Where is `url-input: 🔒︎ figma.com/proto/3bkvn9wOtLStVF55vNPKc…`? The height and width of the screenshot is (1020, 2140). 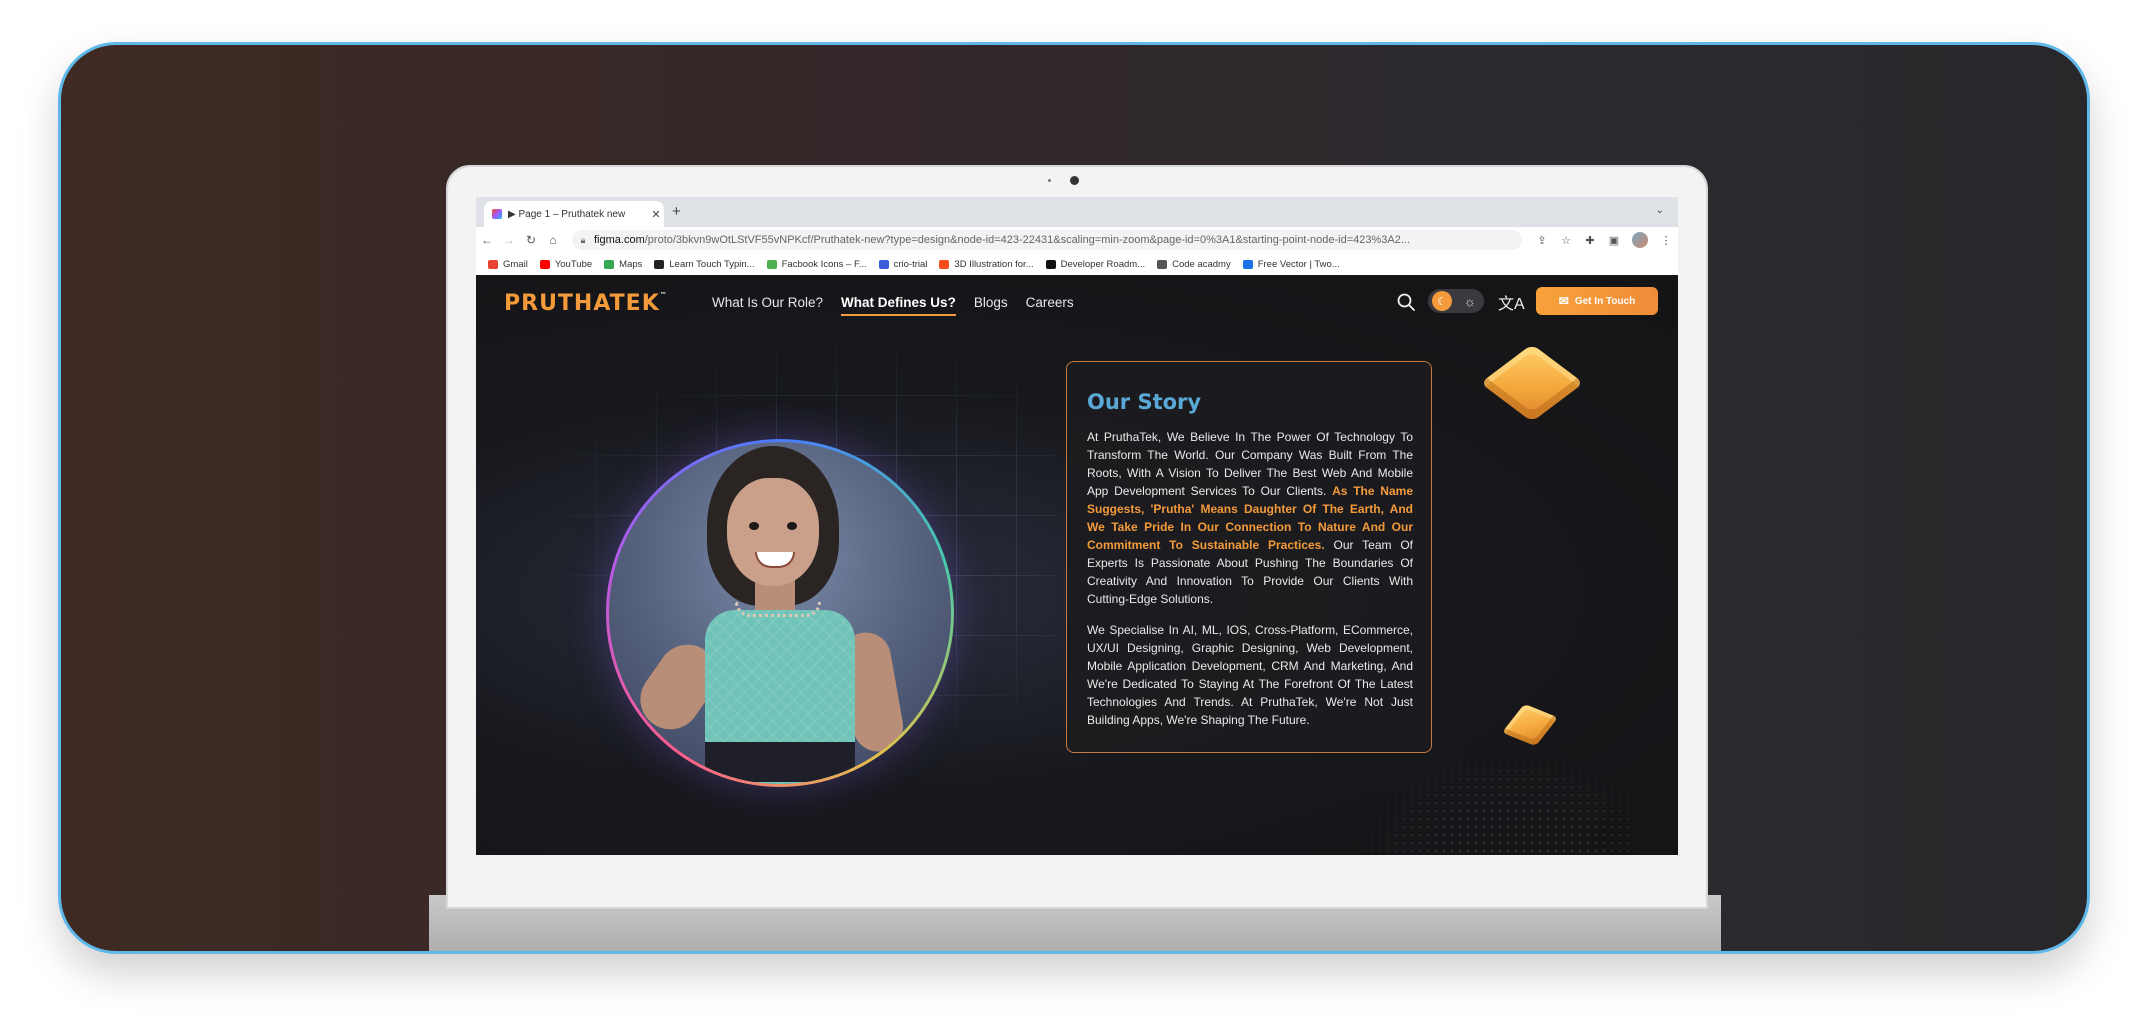 url-input: 🔒︎ figma.com/proto/3bkvn9wOtLStVF55vNPKc… is located at coordinates (1047, 240).